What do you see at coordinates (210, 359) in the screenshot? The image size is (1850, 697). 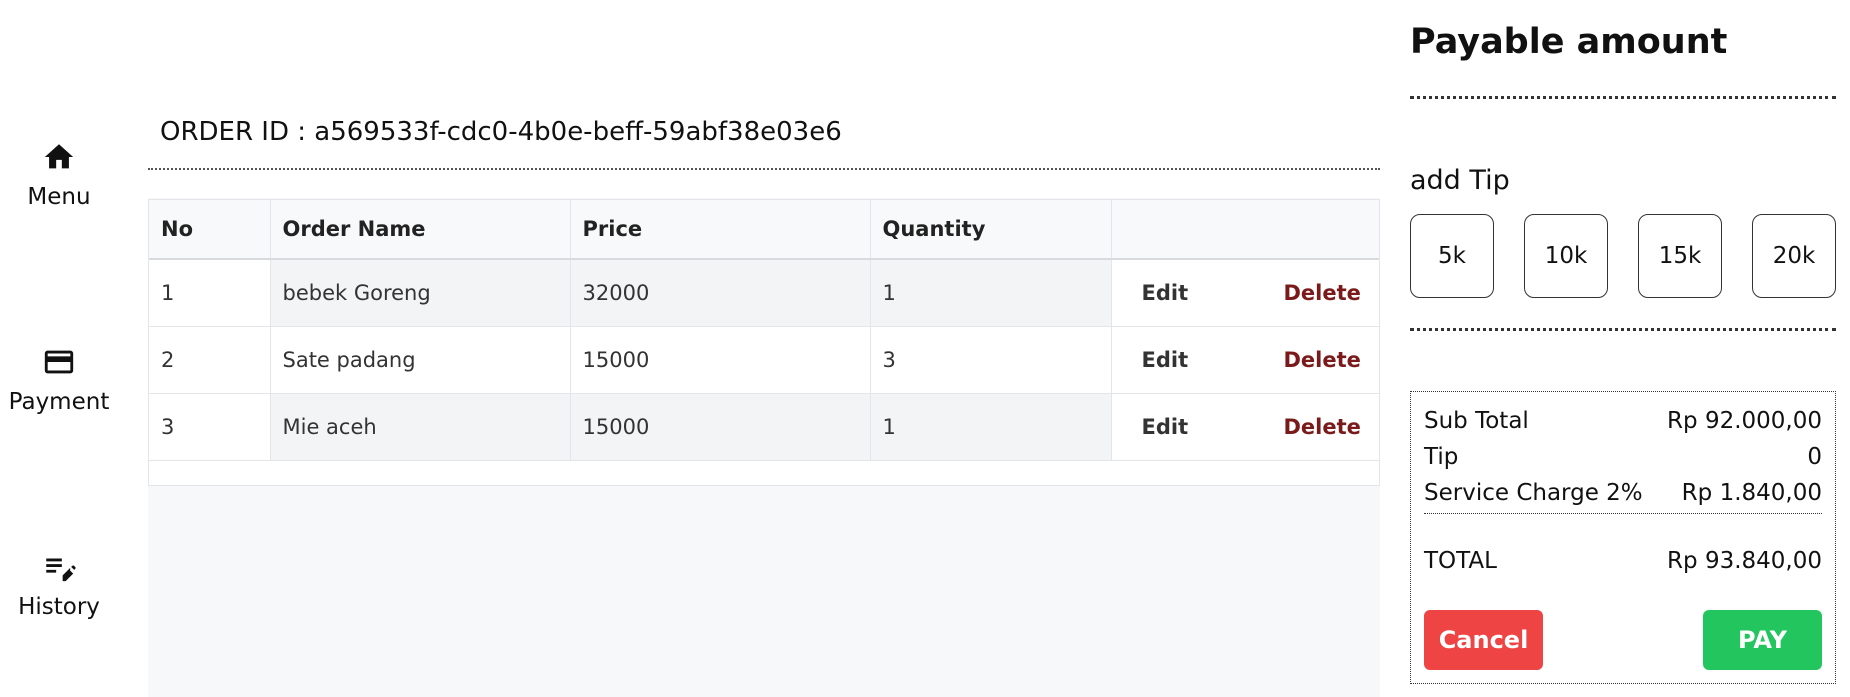 I see `cell-no: 2` at bounding box center [210, 359].